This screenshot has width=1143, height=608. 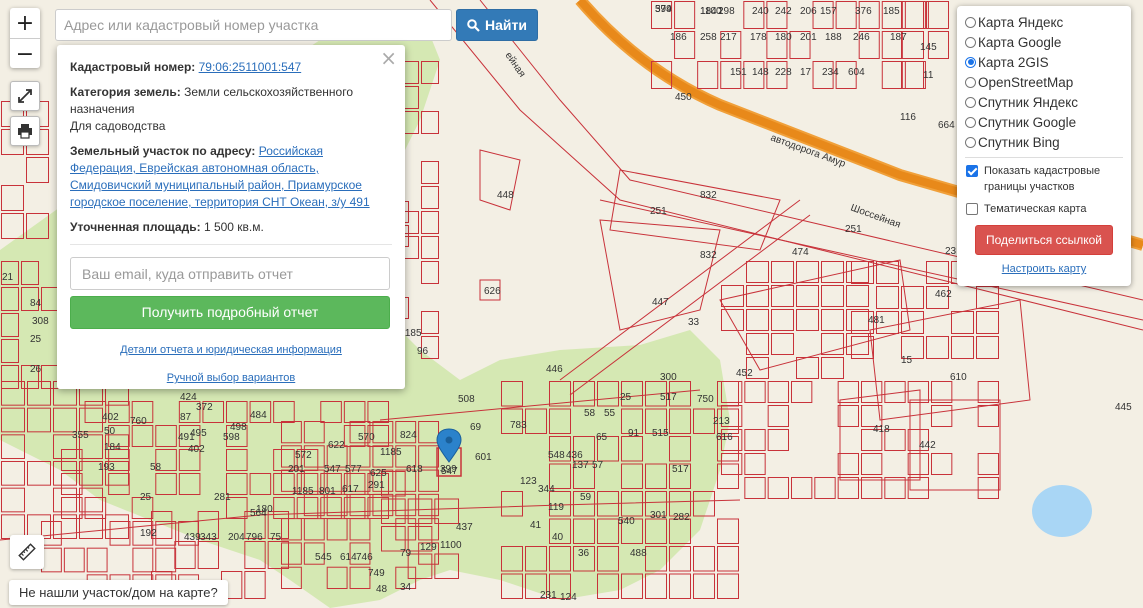 I want to click on layer-option-label: Спутник Яндекс, so click(x=1028, y=102).